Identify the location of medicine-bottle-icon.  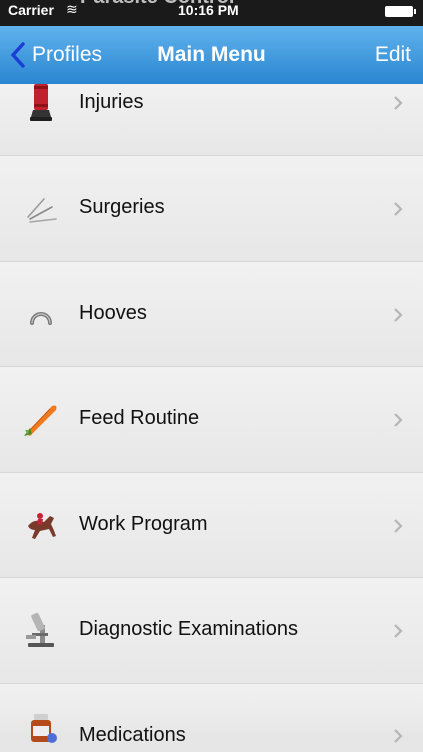
(41, 732).